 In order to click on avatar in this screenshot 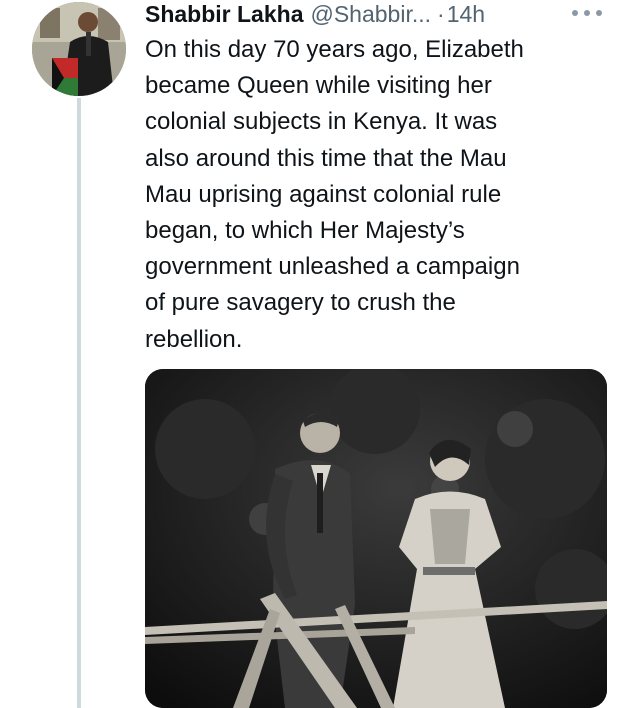, I will do `click(79, 49)`.